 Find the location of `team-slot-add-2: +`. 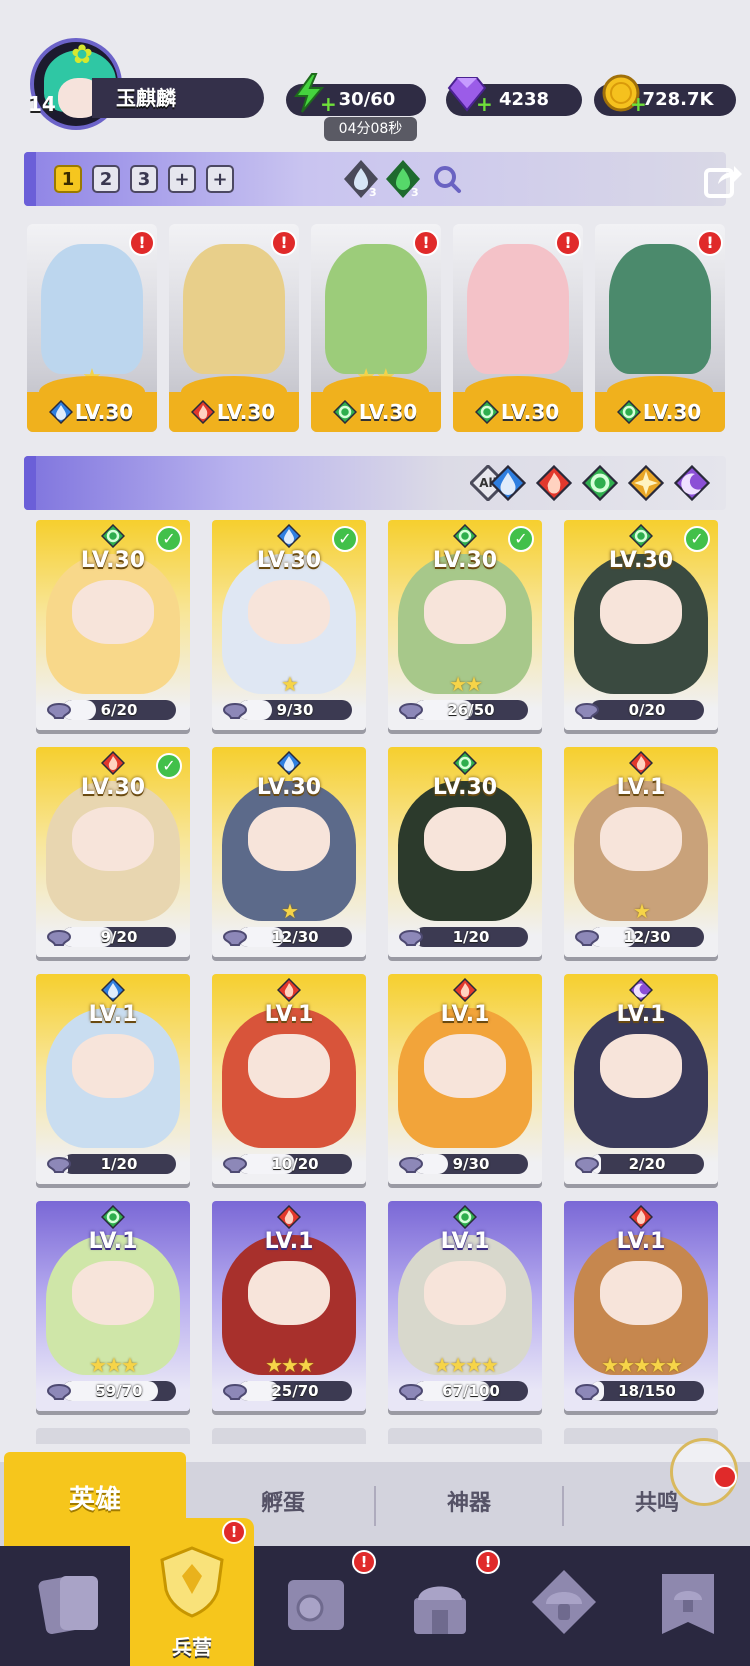

team-slot-add-2: + is located at coordinates (220, 179).